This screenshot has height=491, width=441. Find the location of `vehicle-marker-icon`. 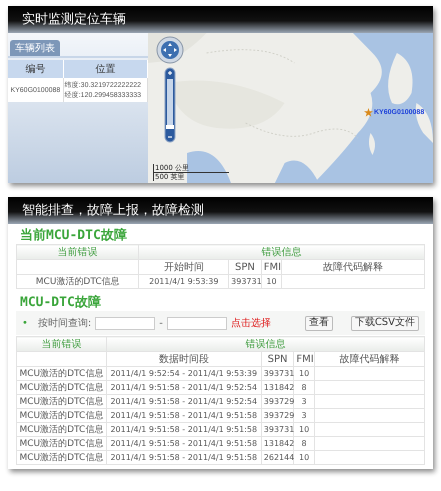

vehicle-marker-icon is located at coordinates (368, 112).